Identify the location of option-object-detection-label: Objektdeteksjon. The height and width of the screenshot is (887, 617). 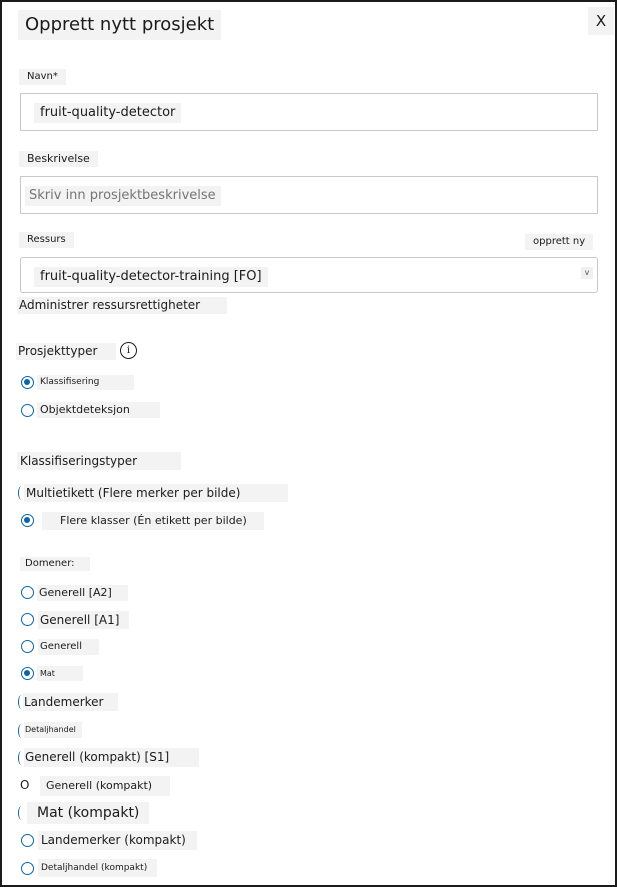
(98, 410).